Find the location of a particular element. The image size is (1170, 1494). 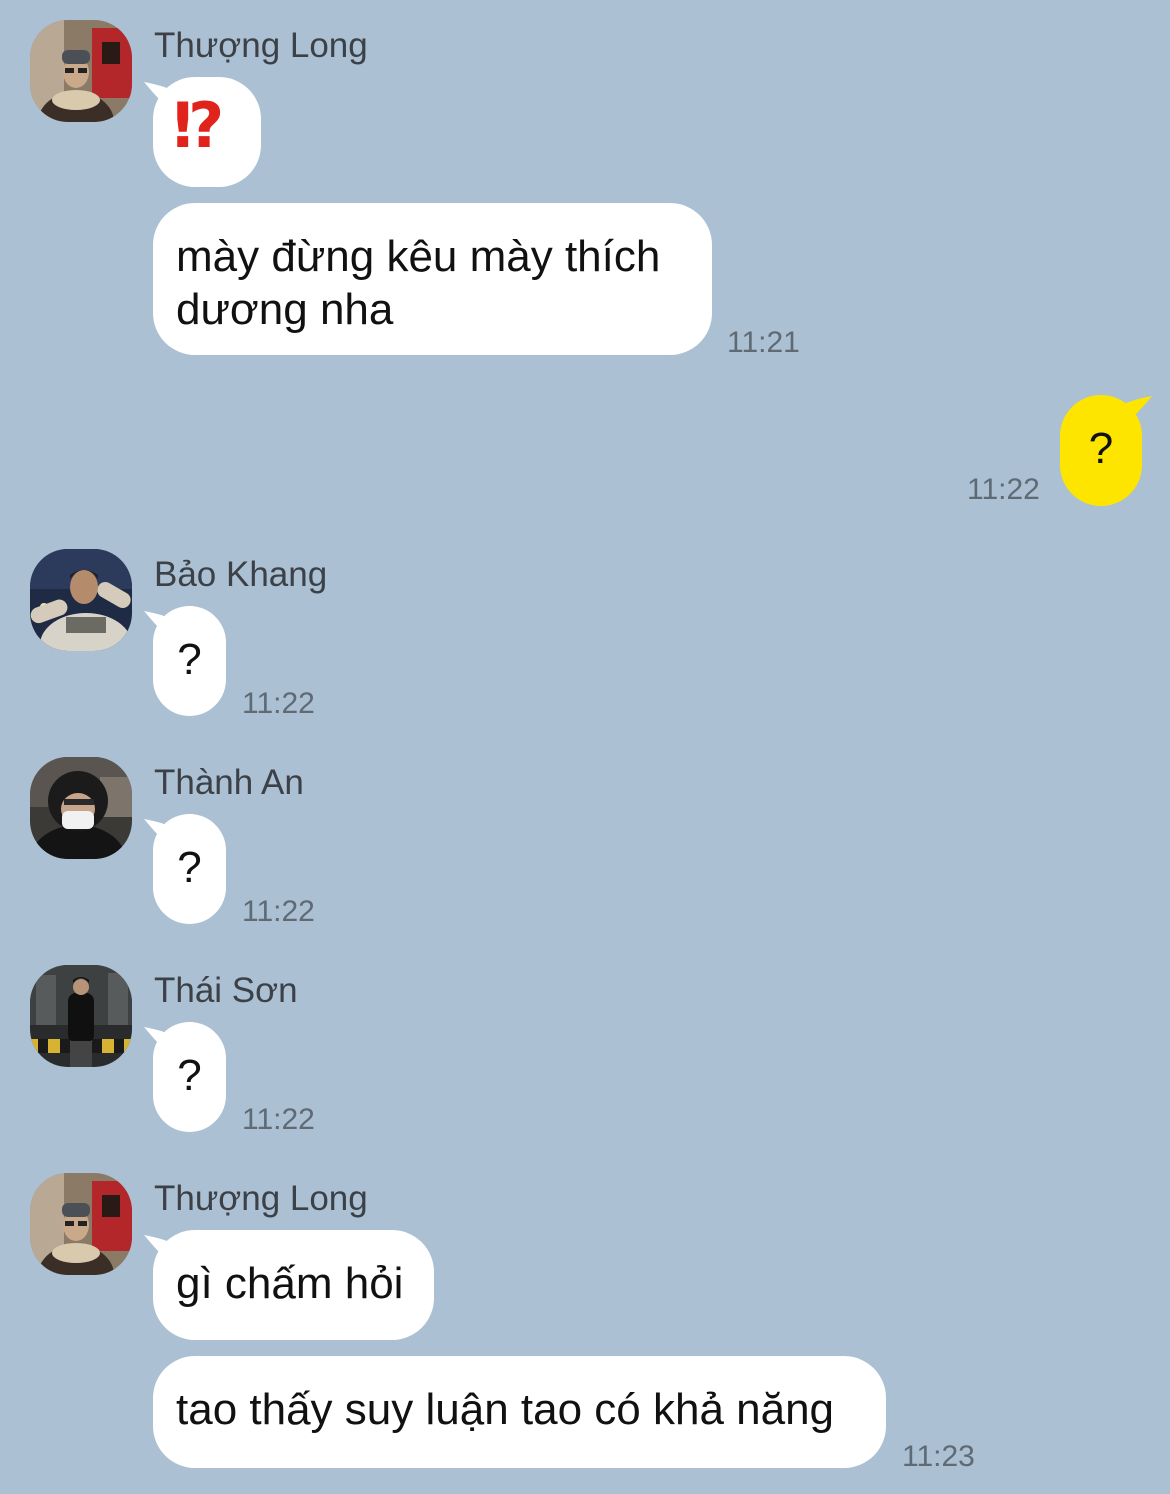

bubble-tail is located at coordinates (1135, 413).